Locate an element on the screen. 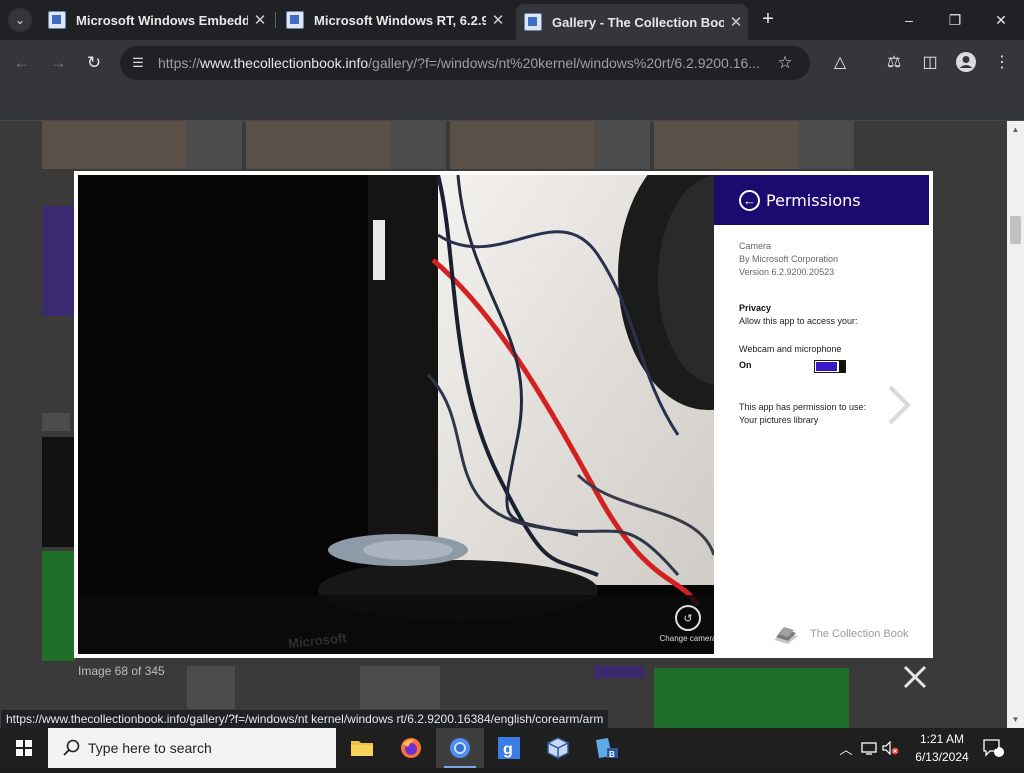  taskbar-search: Type here to search is located at coordinates (192, 748).